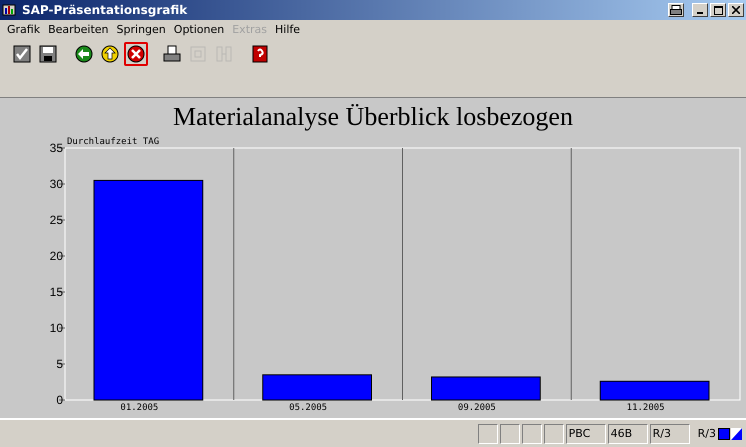  I want to click on y-tick-label: 35, so click(56, 148).